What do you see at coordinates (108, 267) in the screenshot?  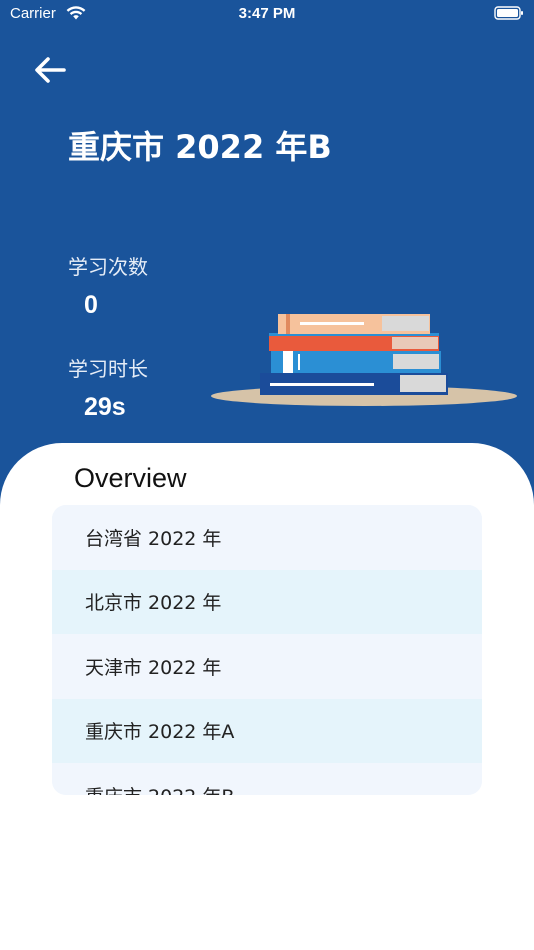 I see `study-count-label: 学习次数` at bounding box center [108, 267].